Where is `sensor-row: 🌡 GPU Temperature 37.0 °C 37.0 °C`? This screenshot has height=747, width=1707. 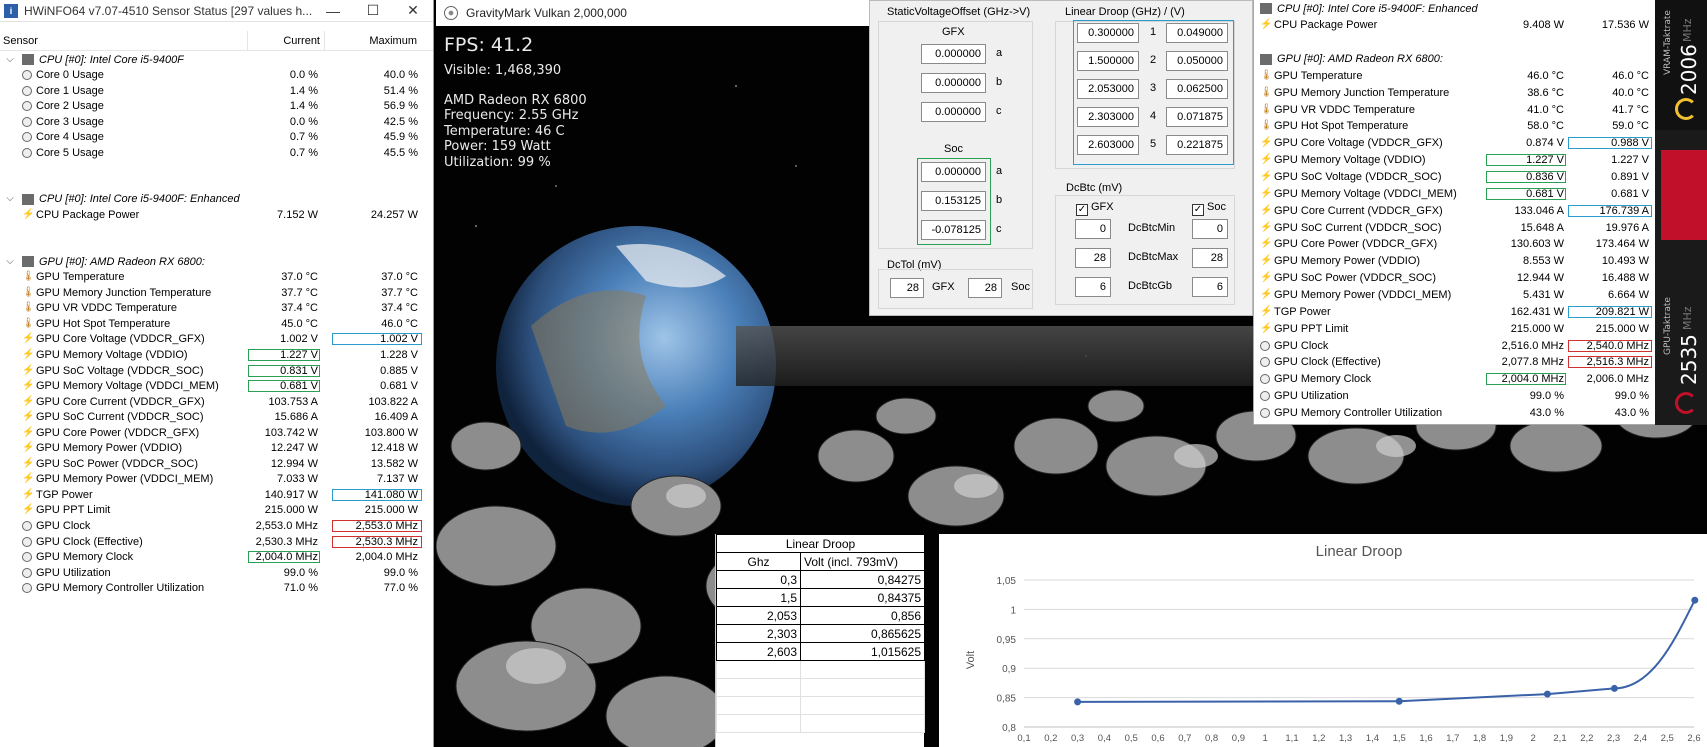 sensor-row: 🌡 GPU Temperature 37.0 °C 37.0 °C is located at coordinates (224, 277).